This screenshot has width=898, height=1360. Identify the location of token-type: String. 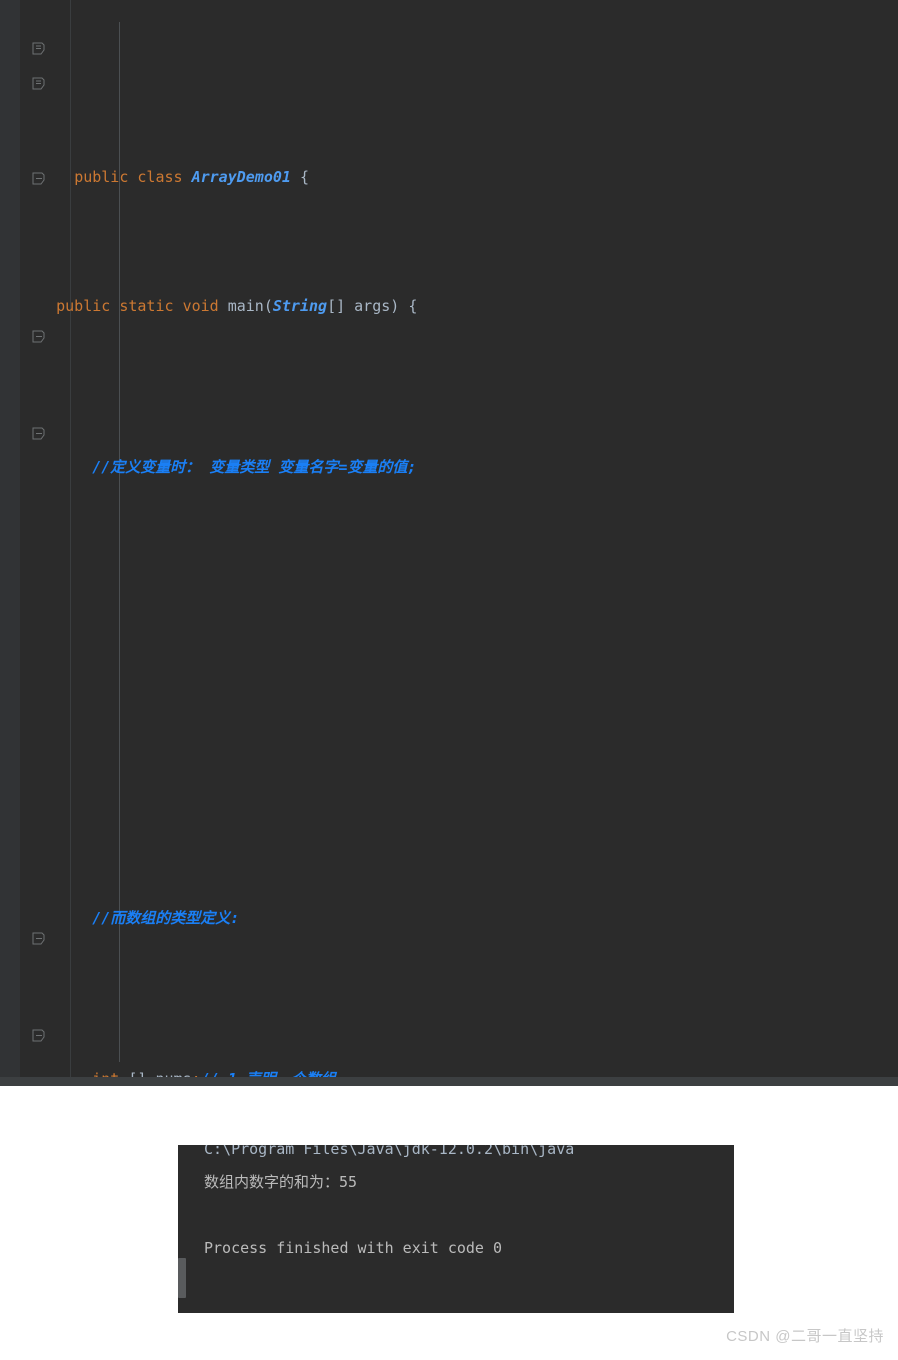
(300, 305).